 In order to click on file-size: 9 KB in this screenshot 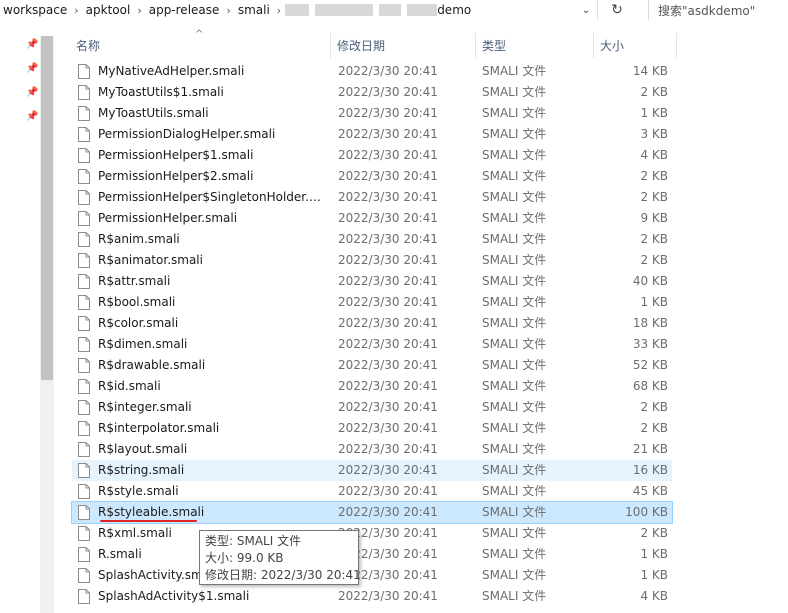, I will do `click(654, 218)`.